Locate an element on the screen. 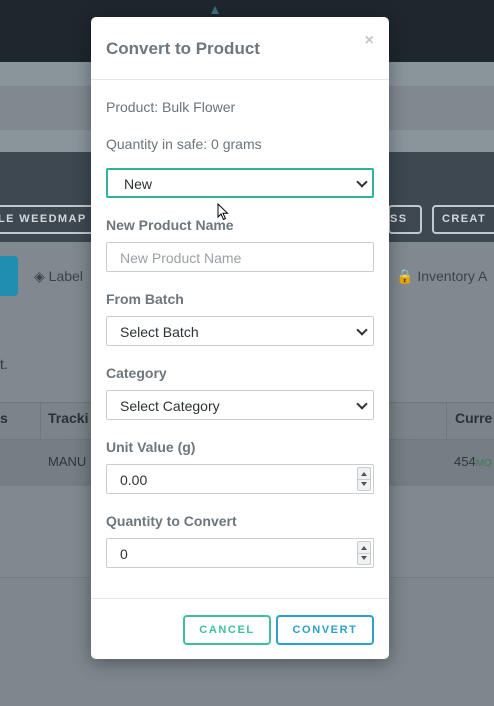 Image resolution: width=494 pixels, height=706 pixels. table-header-current: Curre is located at coordinates (474, 418).